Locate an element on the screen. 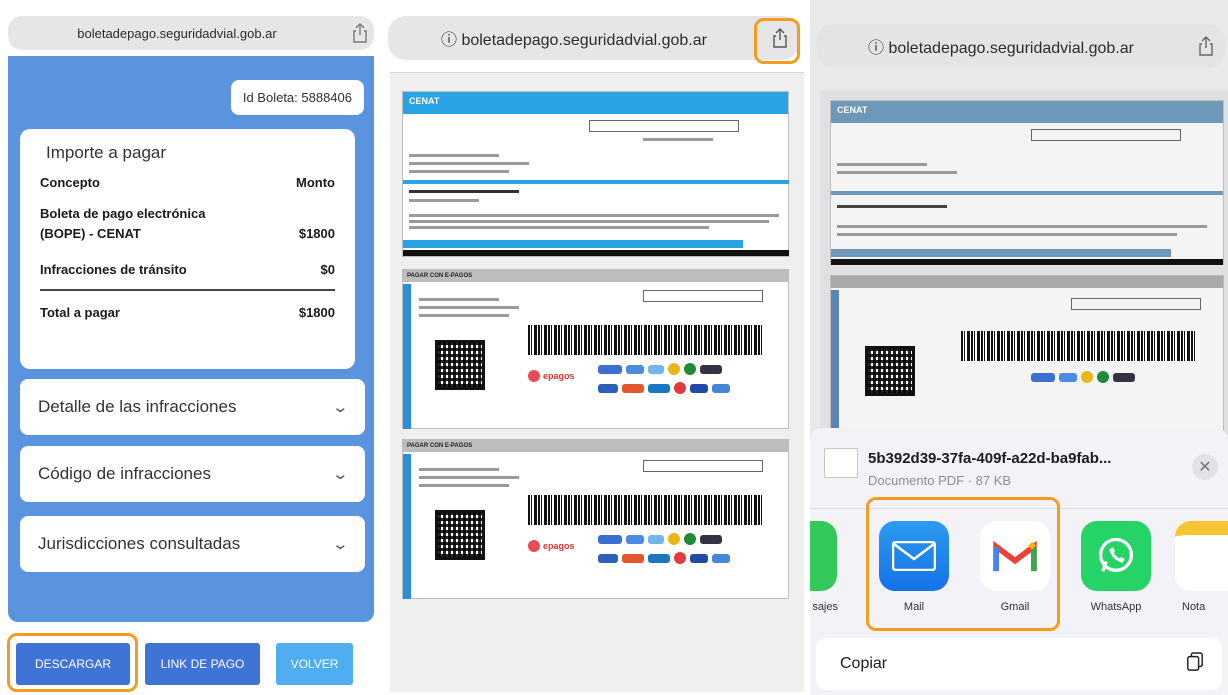  file-meta: Documento PDF · 87 KB is located at coordinates (940, 480).